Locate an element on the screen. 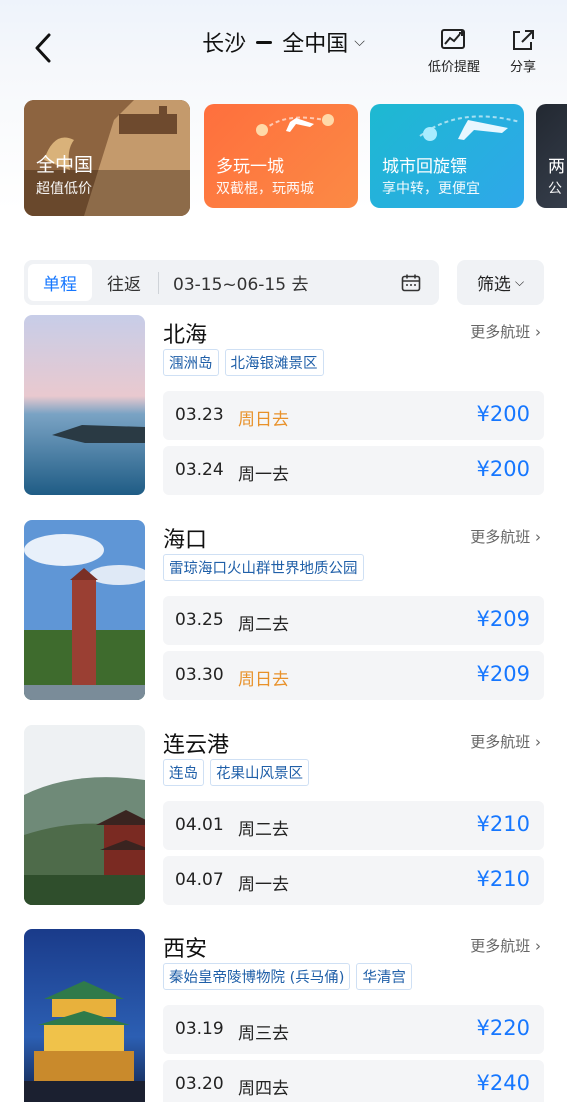 The width and height of the screenshot is (567, 1102). flight-date: 03.20 is located at coordinates (199, 1084).